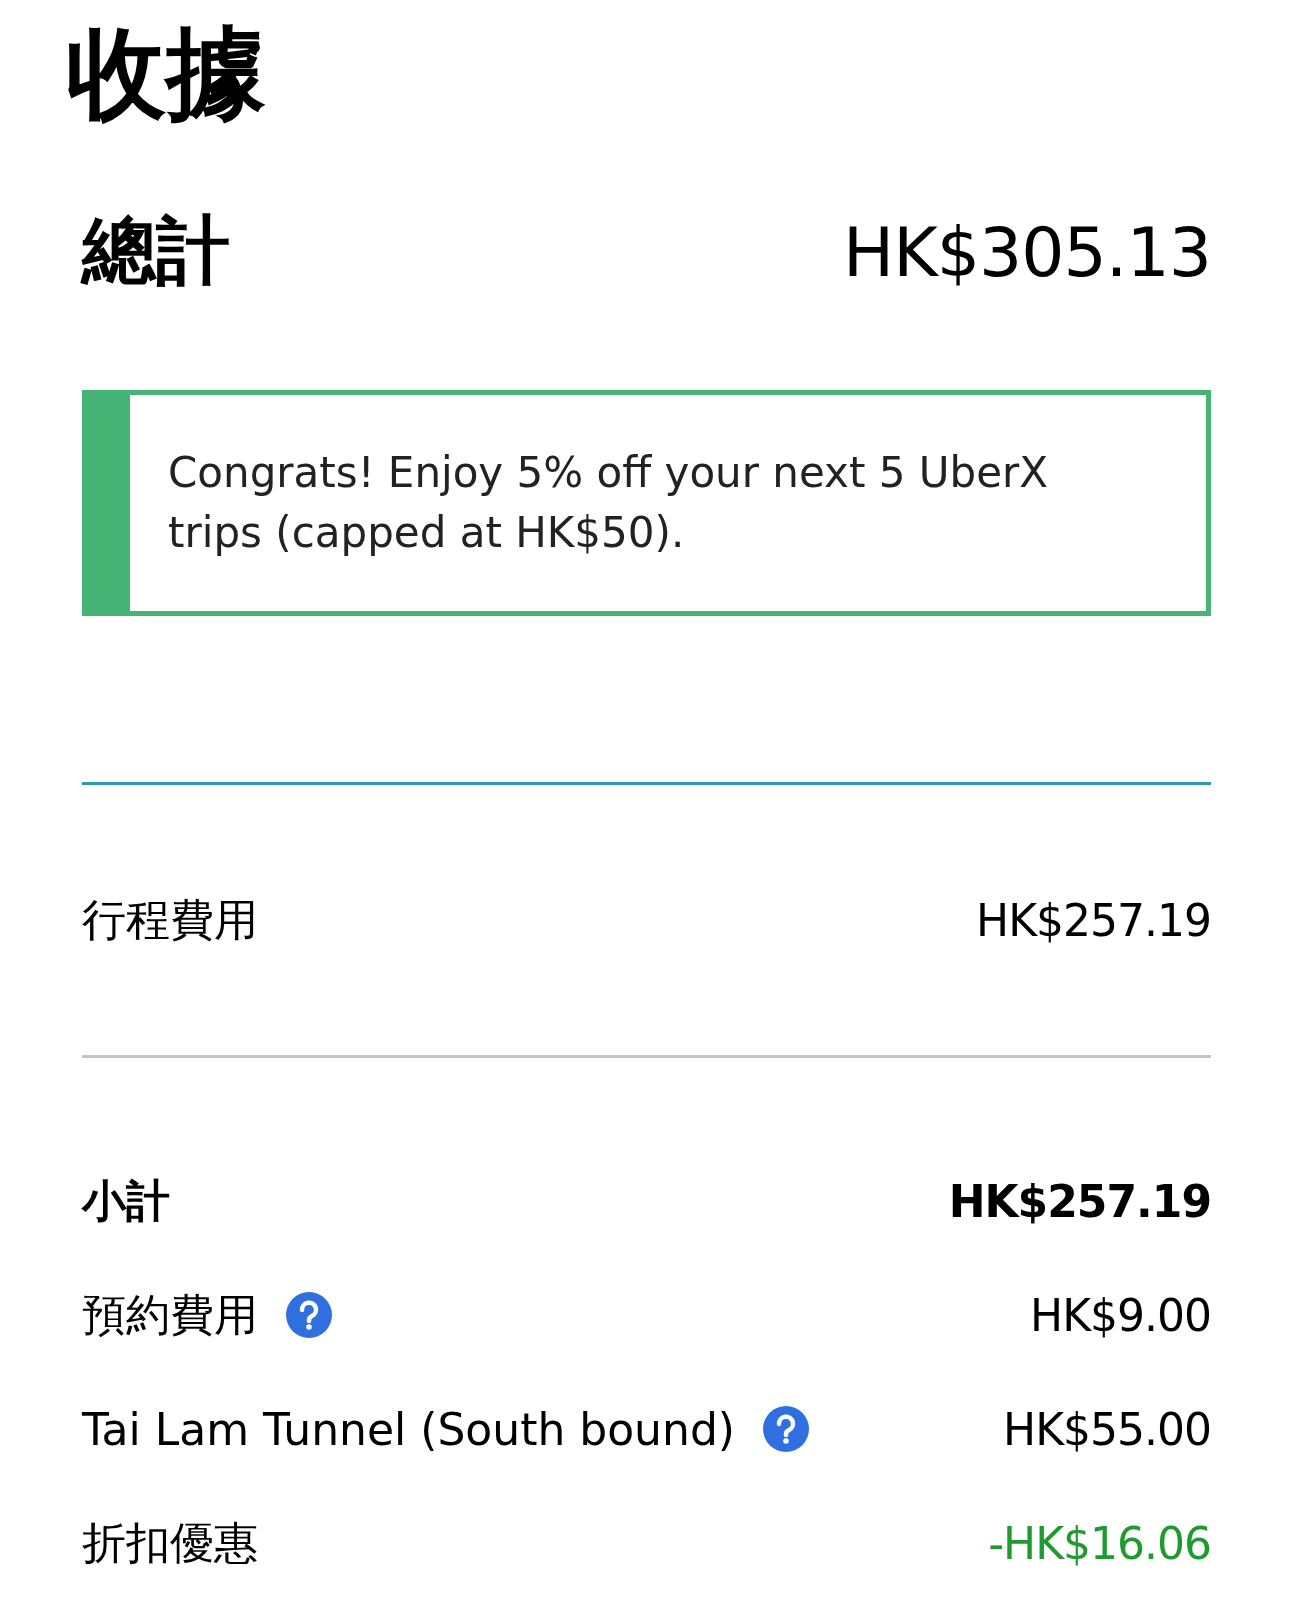 This screenshot has height=1603, width=1290. I want to click on line-item-amount: HK$257.19, so click(1079, 1201).